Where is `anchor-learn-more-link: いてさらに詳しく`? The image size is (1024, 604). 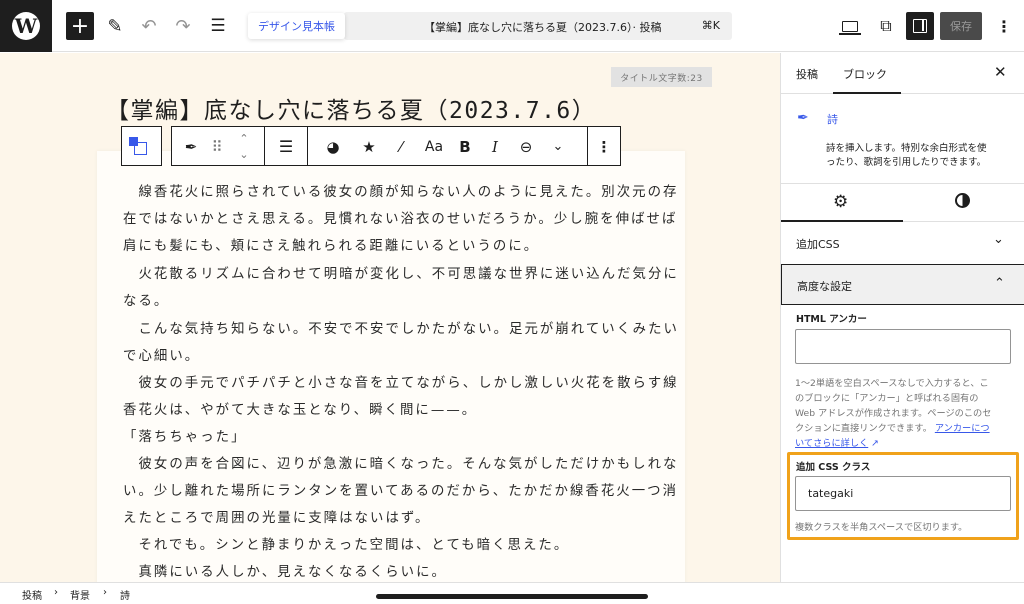
anchor-learn-more-link: いてさらに詳しく is located at coordinates (831, 443).